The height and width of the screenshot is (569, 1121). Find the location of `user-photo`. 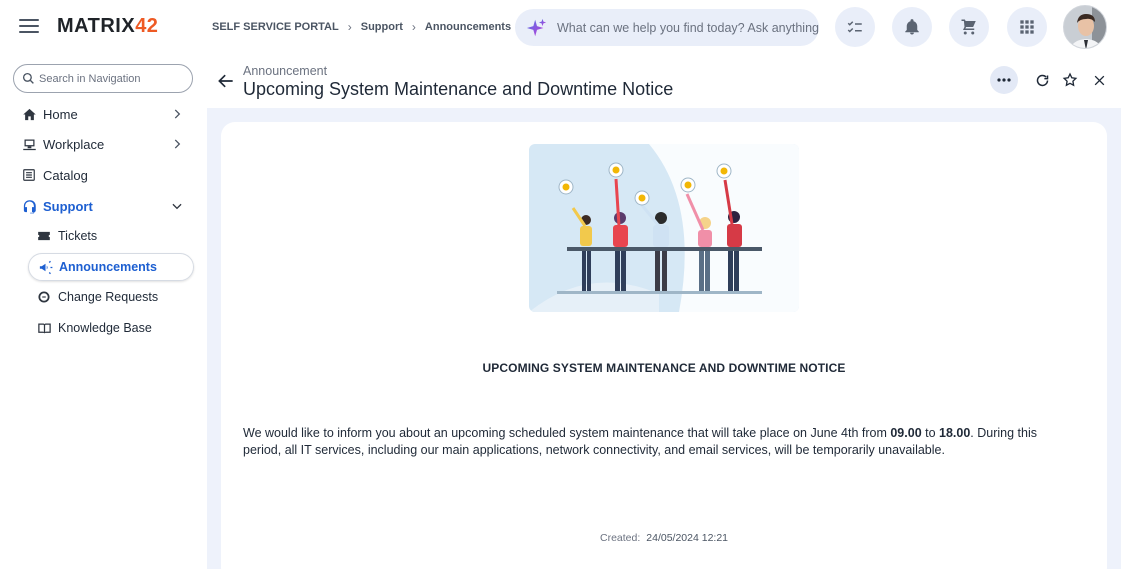

user-photo is located at coordinates (1085, 27).